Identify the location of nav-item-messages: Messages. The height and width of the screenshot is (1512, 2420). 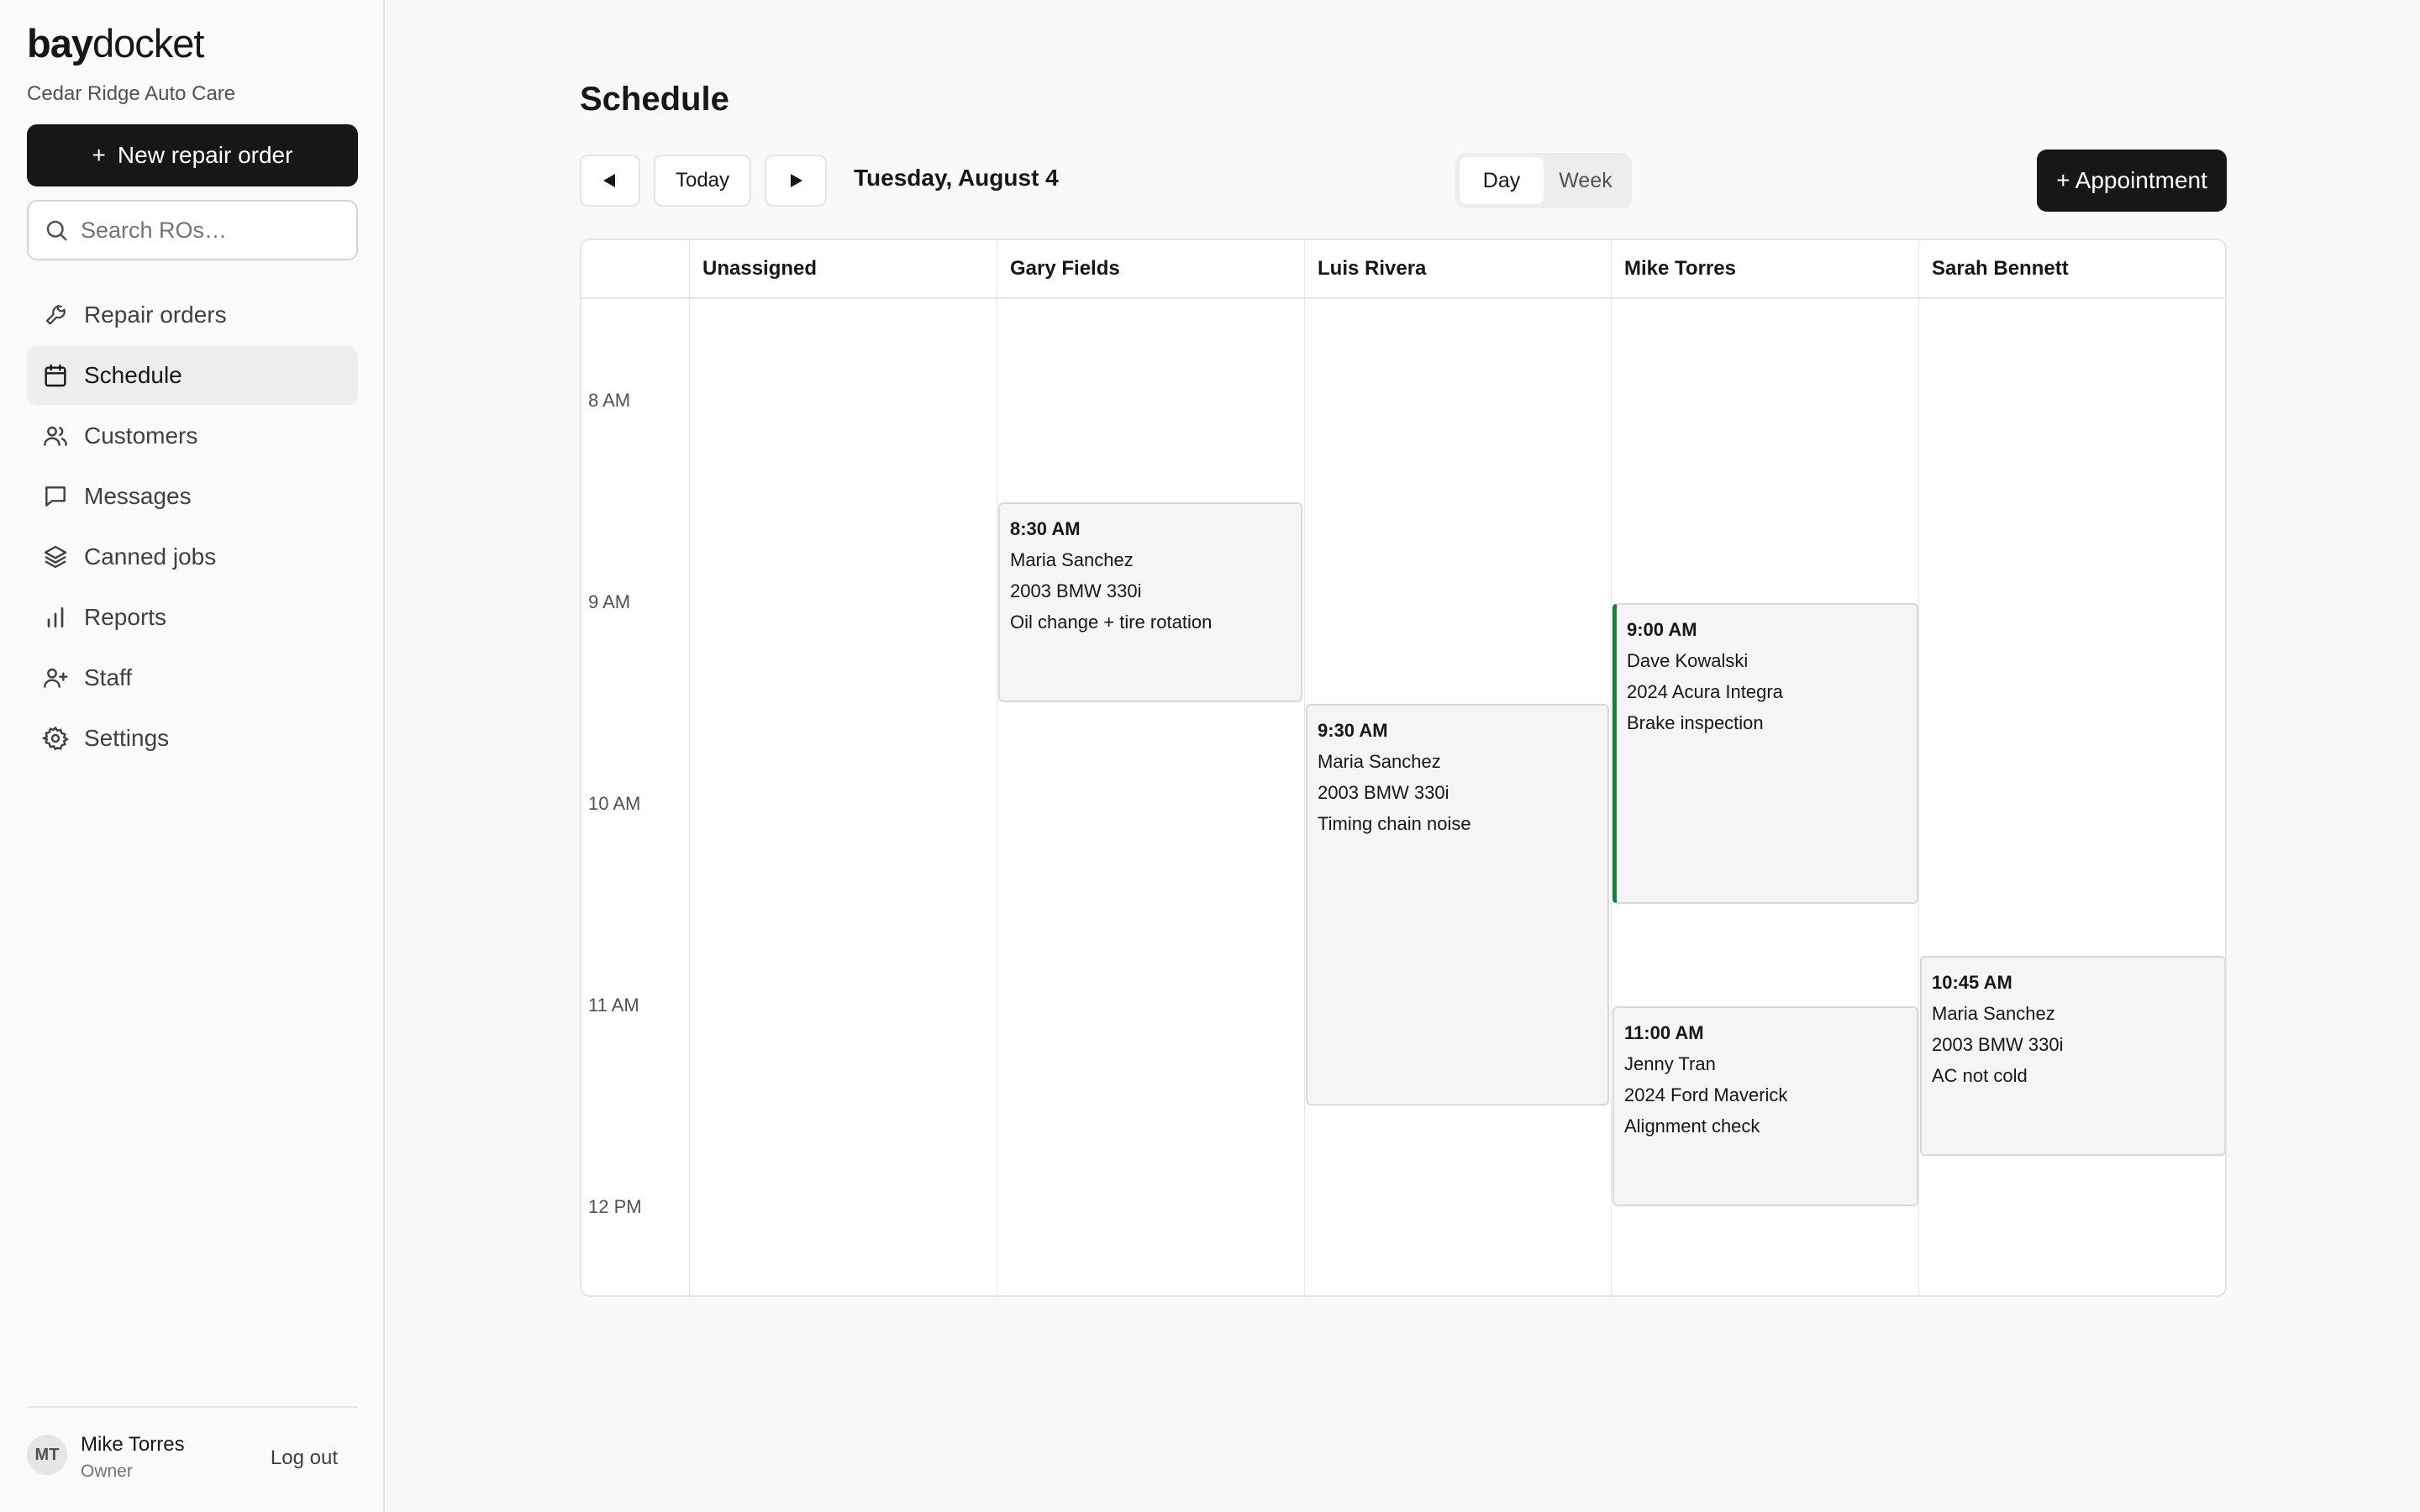
(192, 496).